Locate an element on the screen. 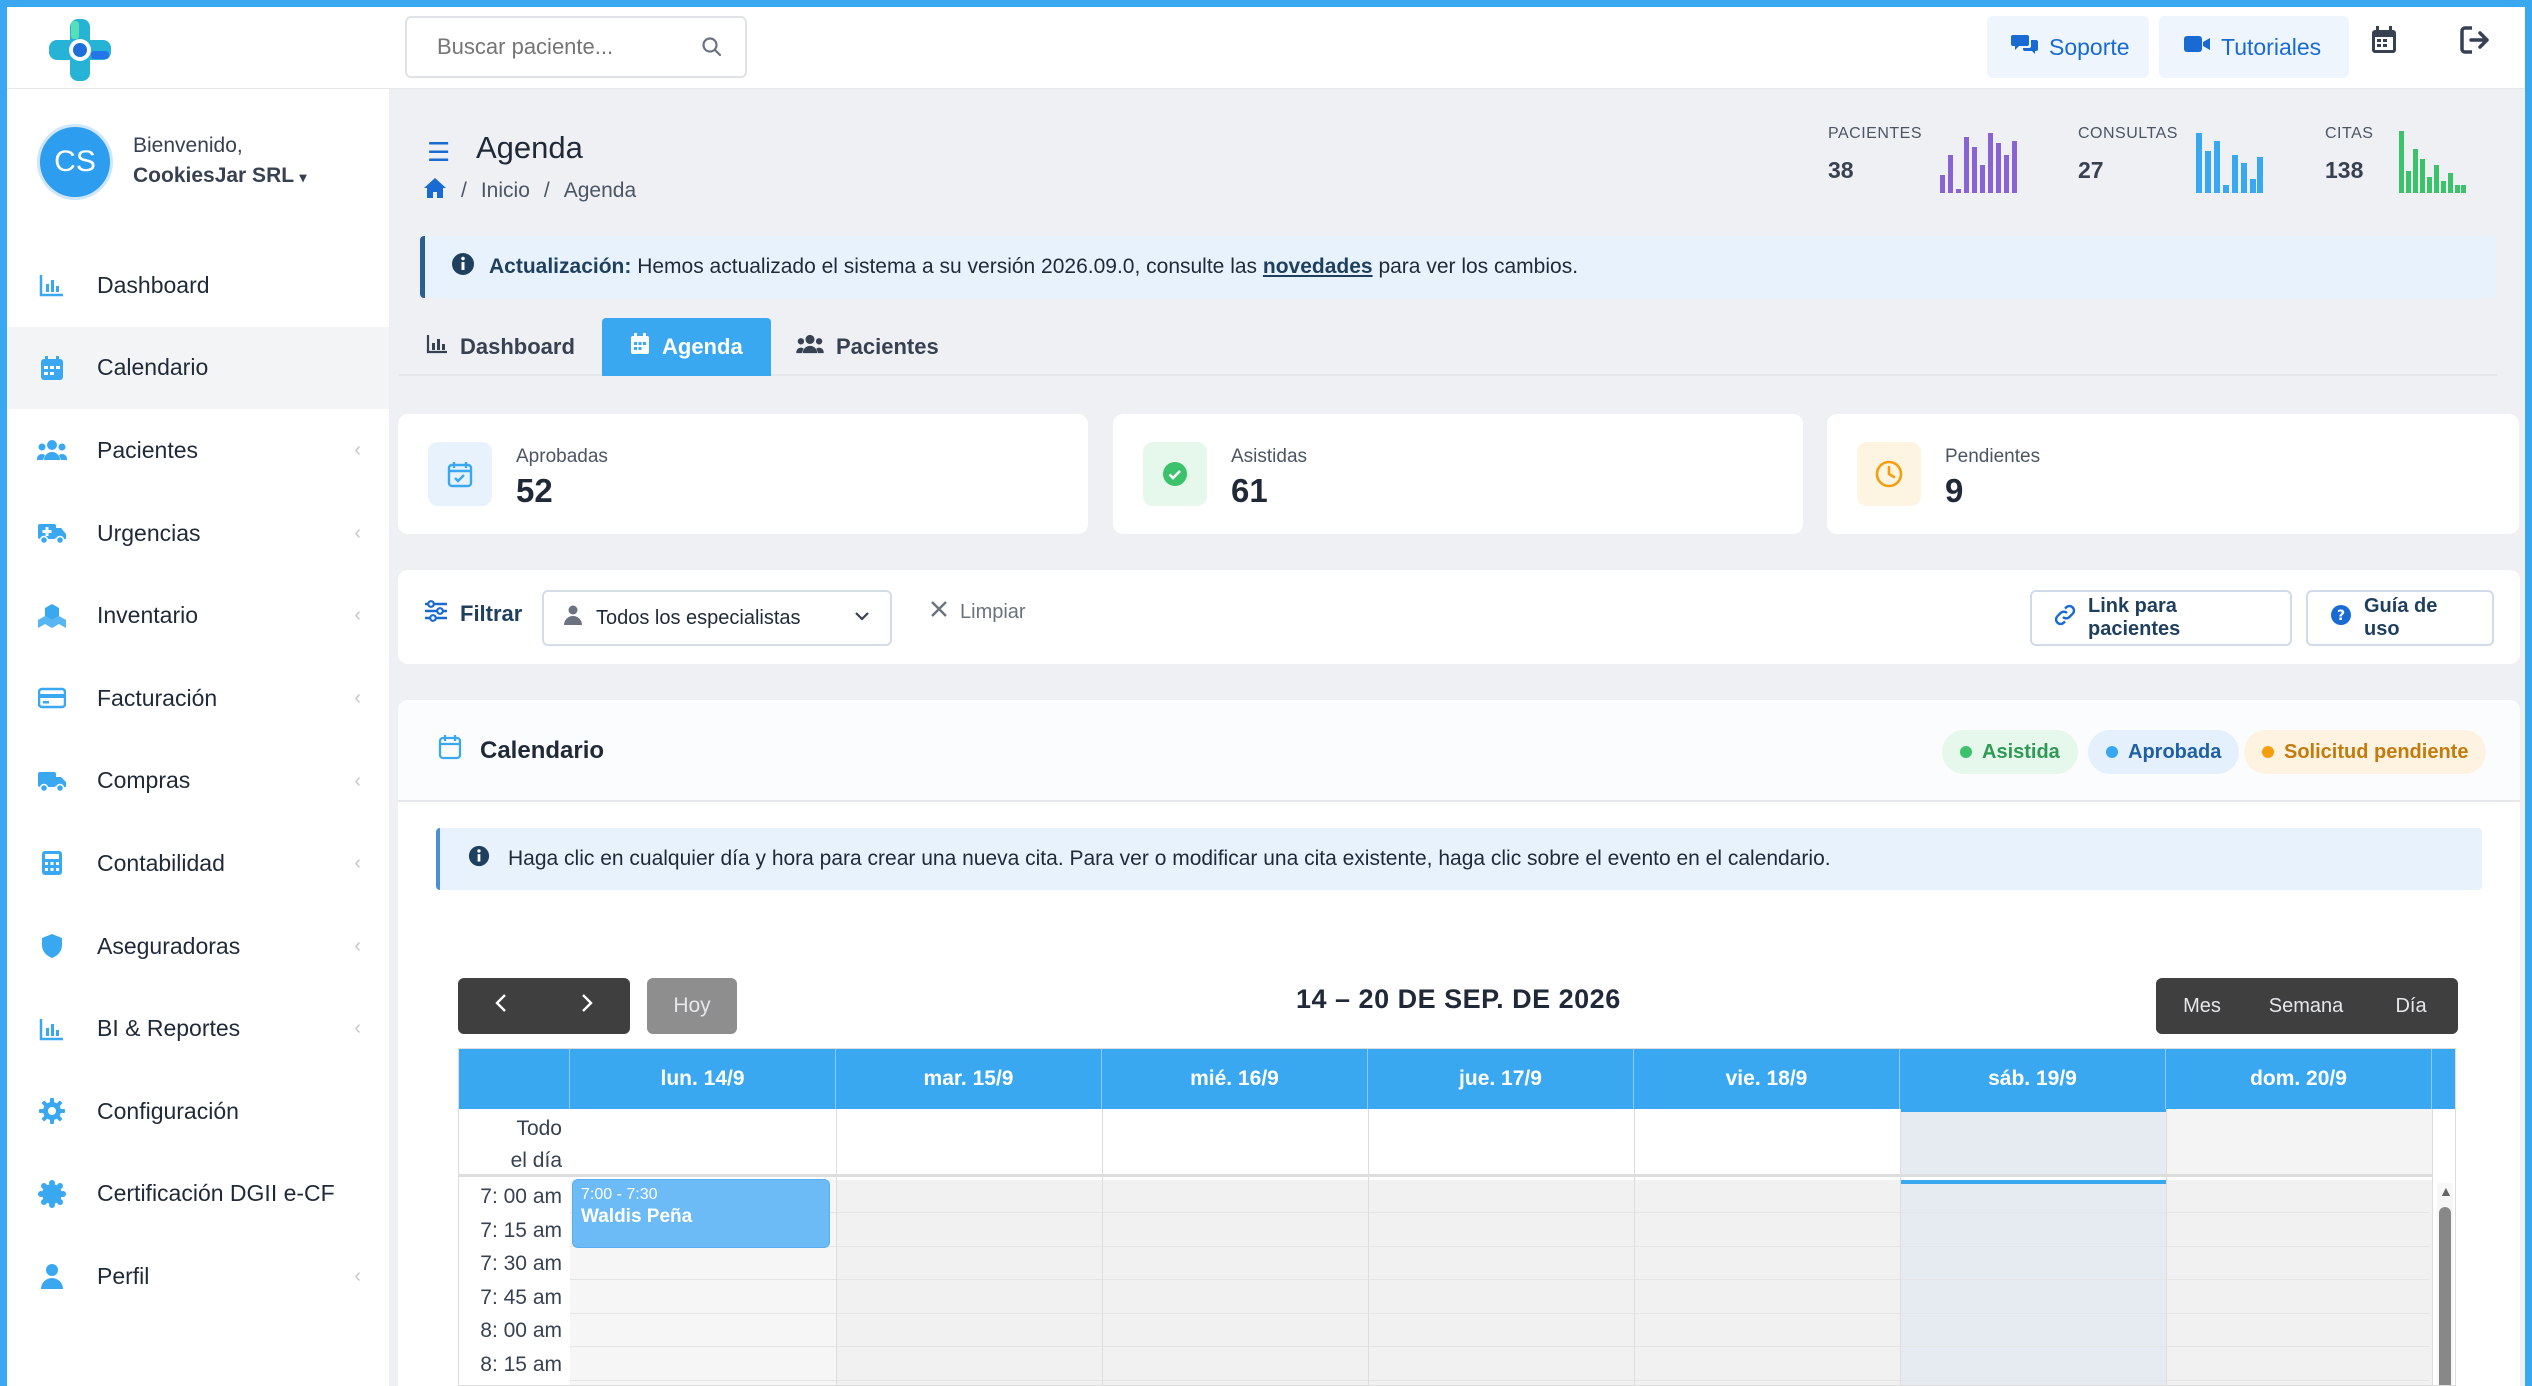 Image resolution: width=2532 pixels, height=1386 pixels. tutorials-label: Tutoriales is located at coordinates (2271, 46).